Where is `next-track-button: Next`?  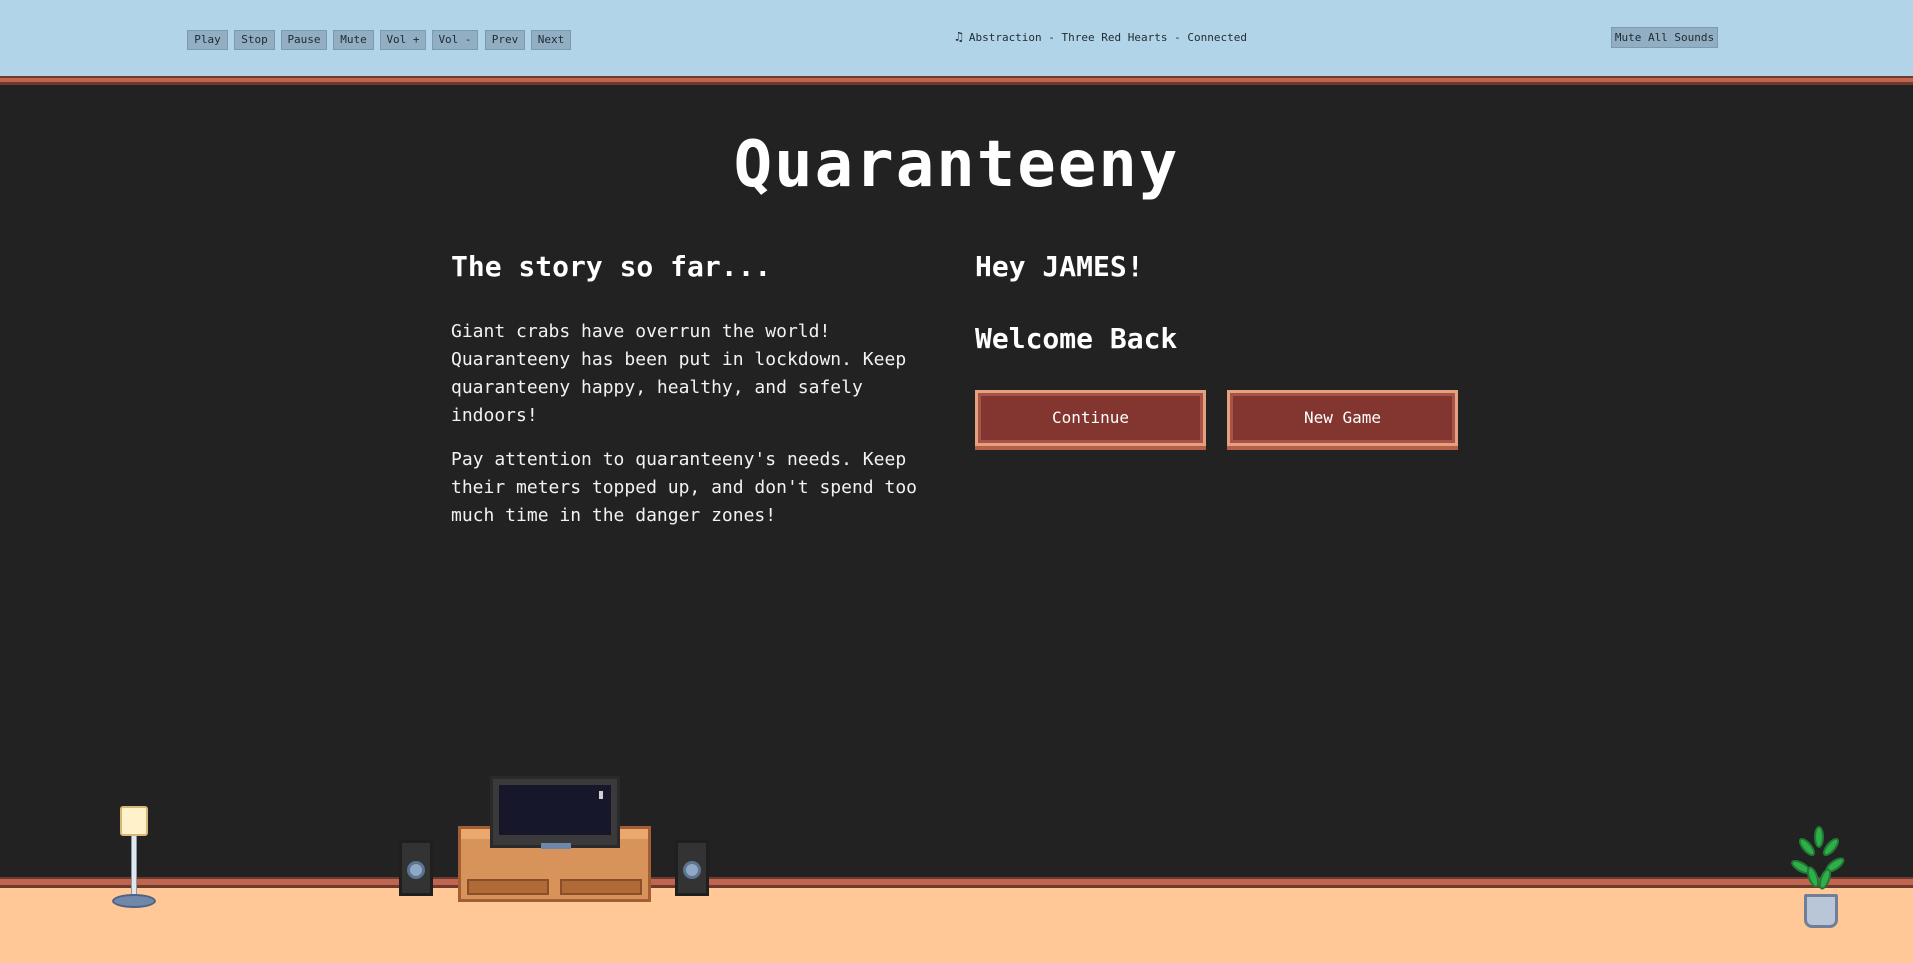 next-track-button: Next is located at coordinates (551, 40).